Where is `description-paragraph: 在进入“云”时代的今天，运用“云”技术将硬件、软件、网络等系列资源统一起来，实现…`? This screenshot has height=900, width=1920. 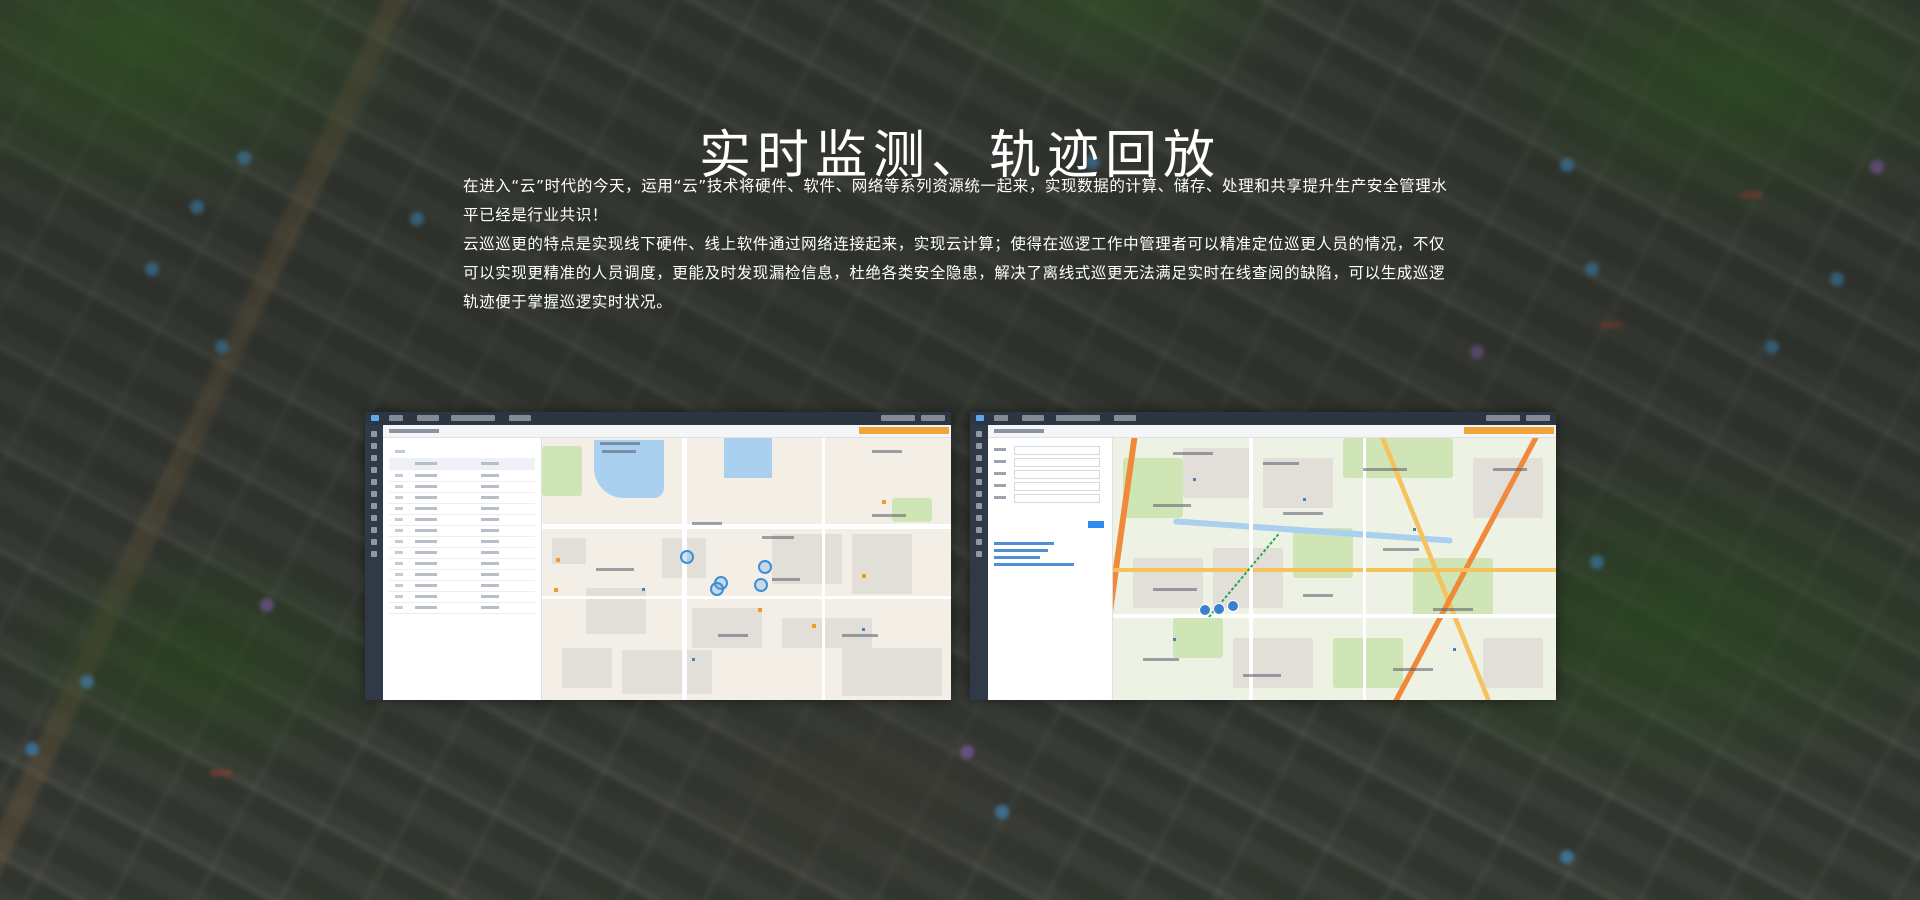
description-paragraph: 在进入“云”时代的今天，运用“云”技术将硬件、软件、网络等系列资源统一起来，实现… is located at coordinates (955, 200).